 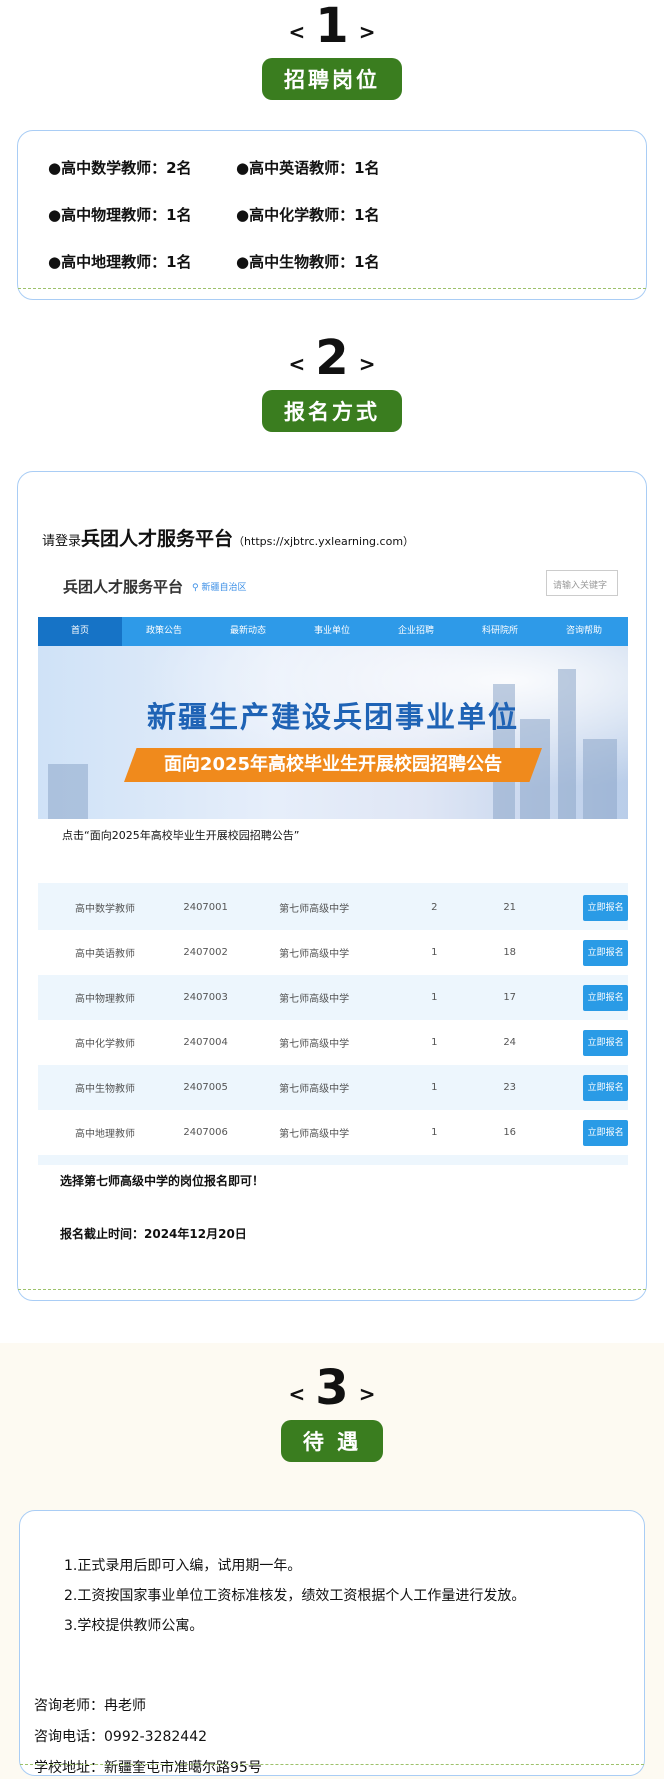 What do you see at coordinates (80, 631) in the screenshot?
I see `nav-item-home: 首页` at bounding box center [80, 631].